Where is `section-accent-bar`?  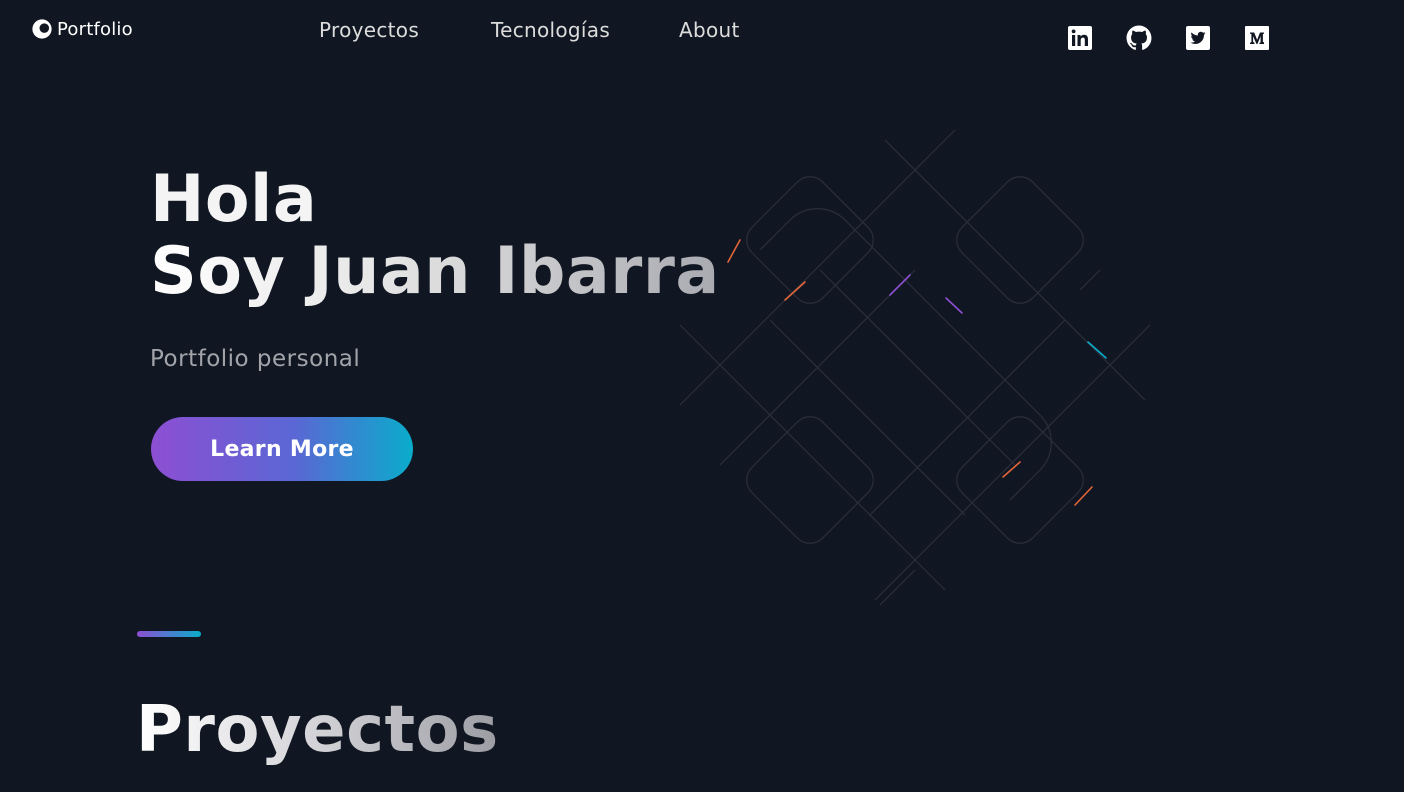 section-accent-bar is located at coordinates (169, 634).